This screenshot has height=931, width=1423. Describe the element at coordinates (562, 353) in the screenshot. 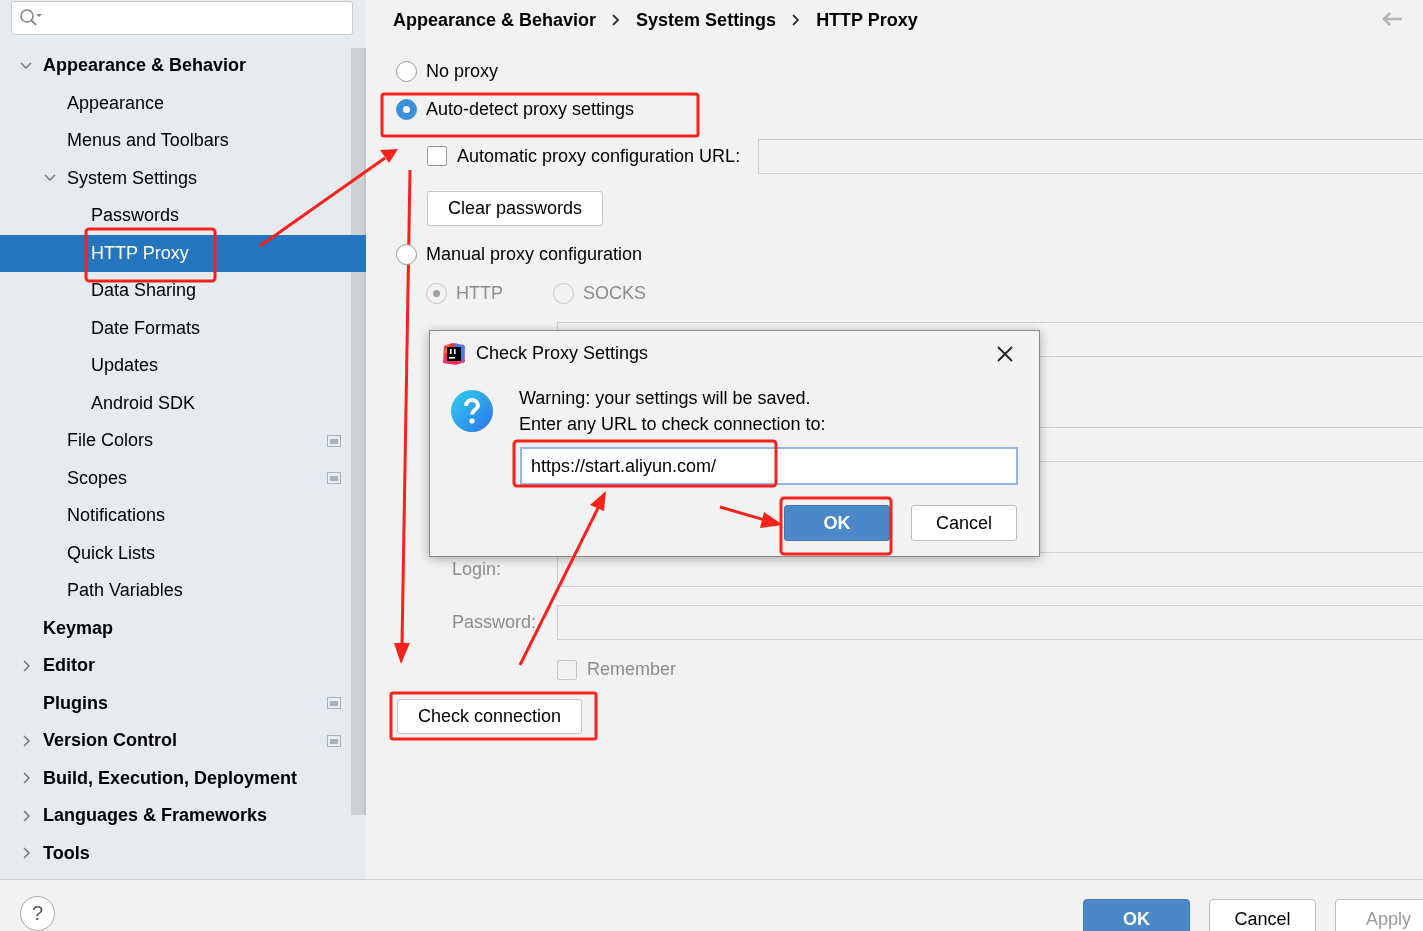

I see `dialog-title: Check Proxy Settings` at that location.